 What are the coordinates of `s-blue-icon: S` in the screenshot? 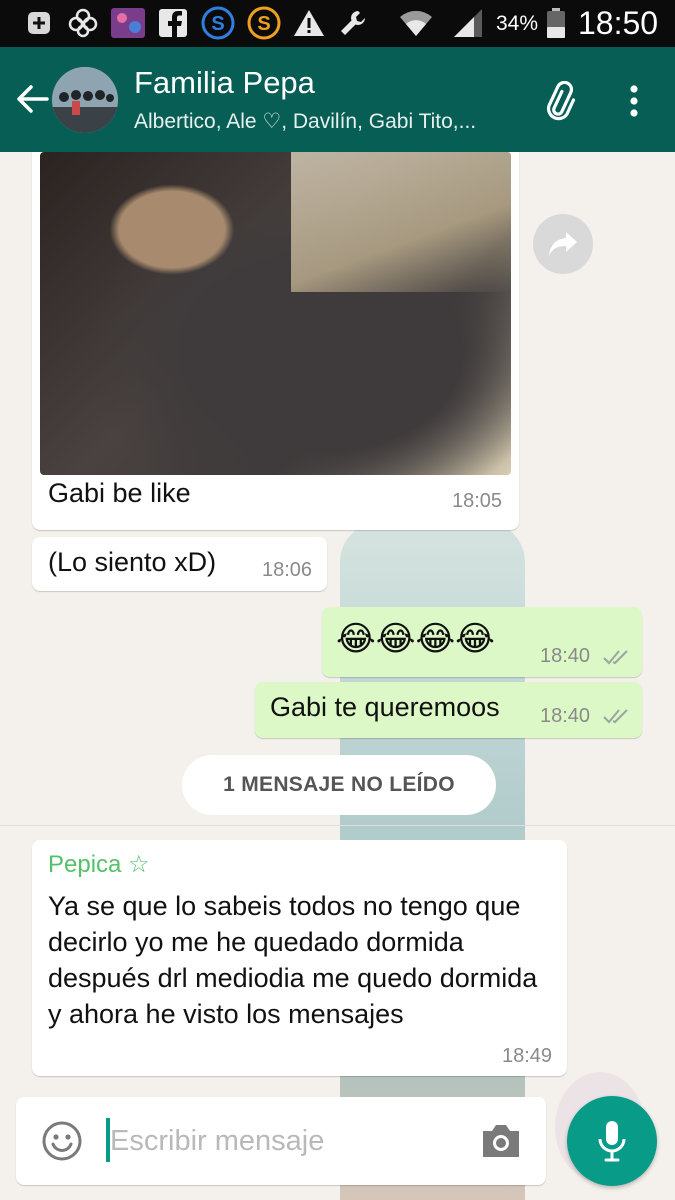 It's located at (218, 23).